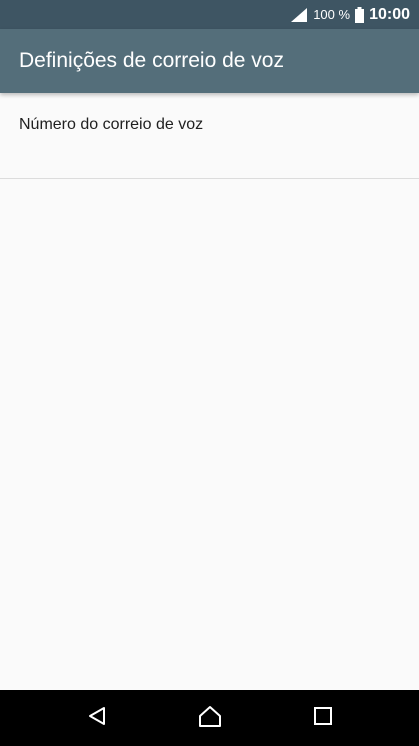  I want to click on status-bar: 100 % 10:00, so click(209, 14).